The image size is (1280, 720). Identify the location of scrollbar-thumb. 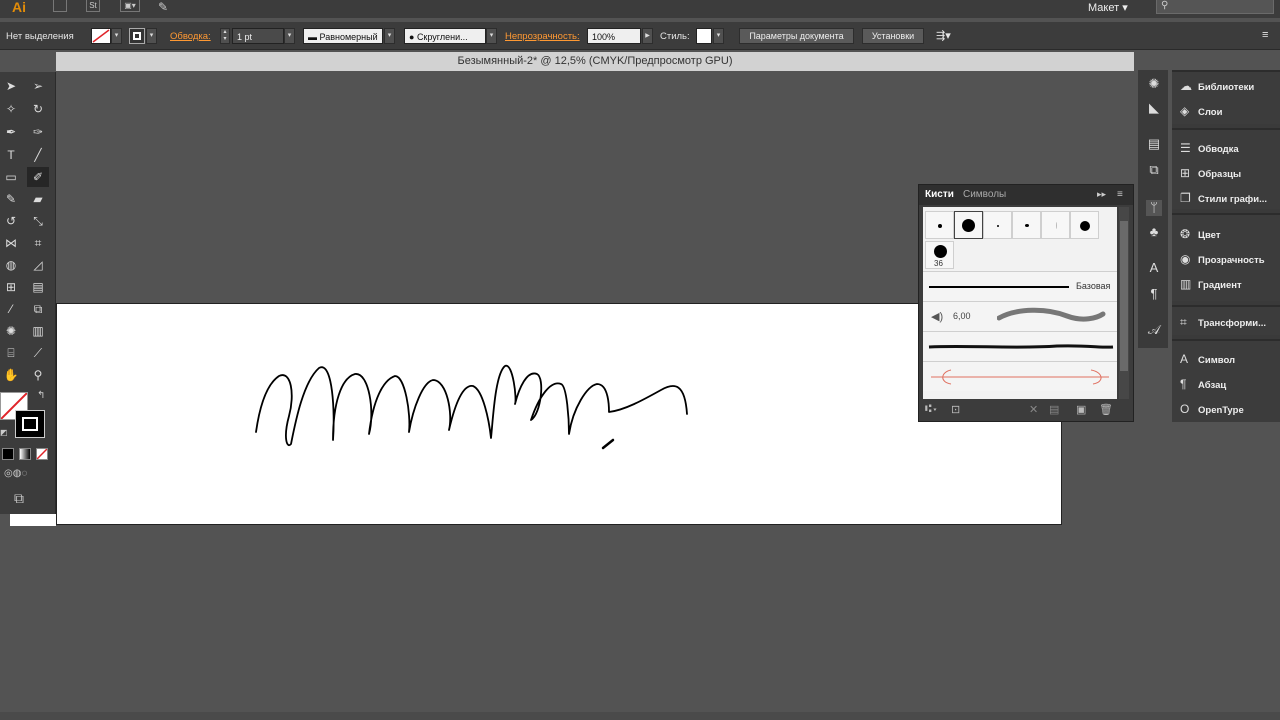
(1124, 296).